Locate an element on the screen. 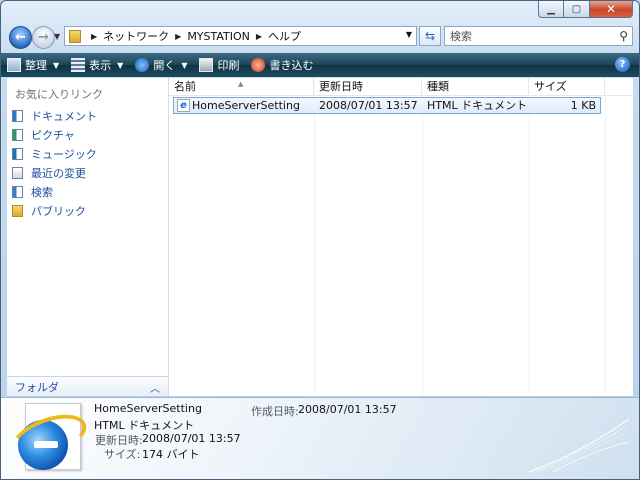  sidebar-item-recent: 最近の変更 is located at coordinates (54, 172).